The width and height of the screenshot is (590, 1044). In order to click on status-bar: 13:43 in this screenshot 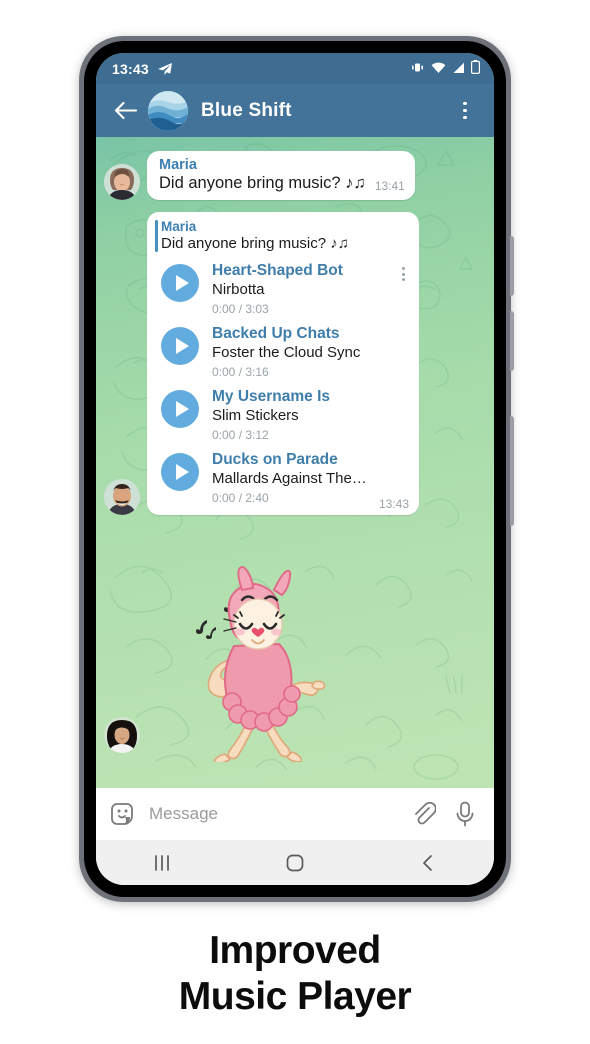, I will do `click(295, 68)`.